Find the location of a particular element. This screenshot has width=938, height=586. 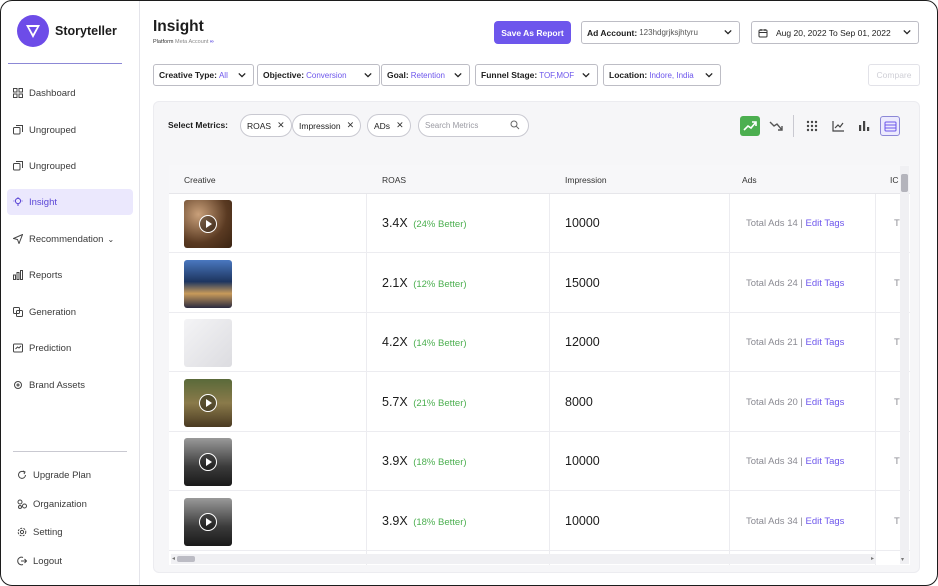

column-header: ROAS is located at coordinates (394, 180).